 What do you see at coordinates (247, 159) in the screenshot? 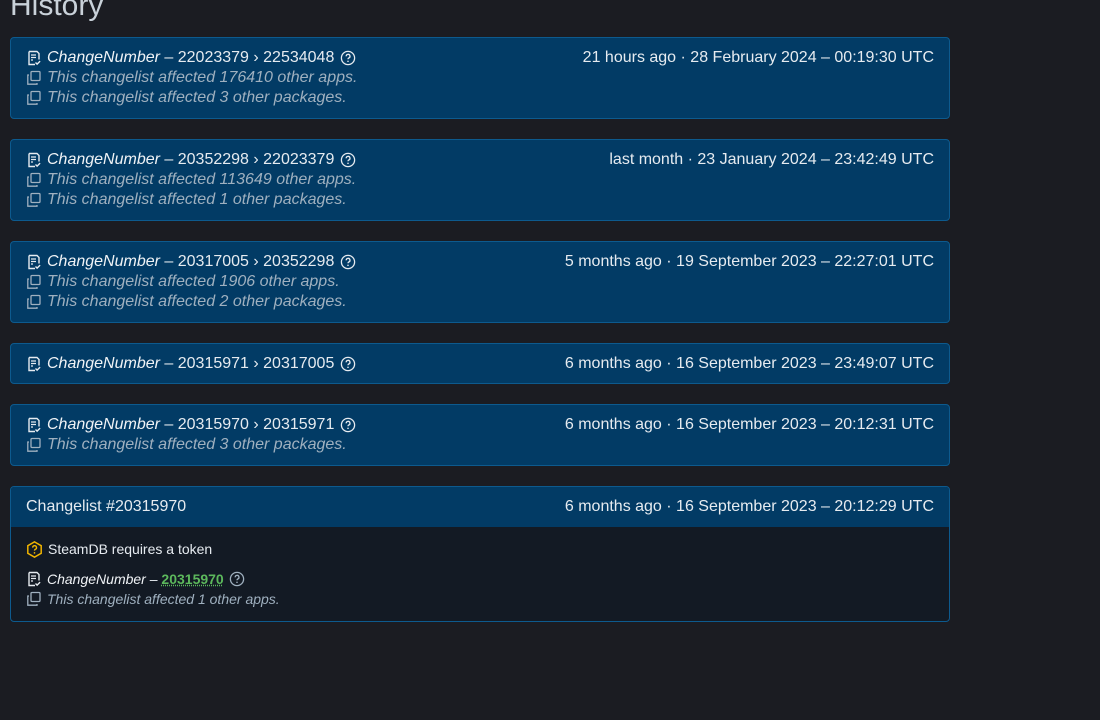
I see `change-range: – 20352298 › 22023379` at bounding box center [247, 159].